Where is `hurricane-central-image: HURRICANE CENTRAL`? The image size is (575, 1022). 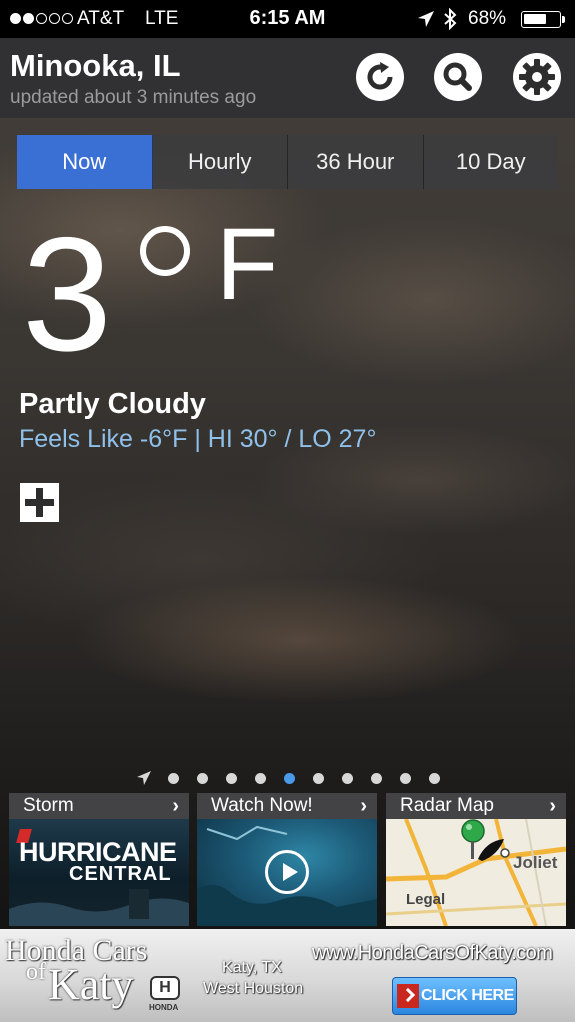
hurricane-central-image: HURRICANE CENTRAL is located at coordinates (99, 872).